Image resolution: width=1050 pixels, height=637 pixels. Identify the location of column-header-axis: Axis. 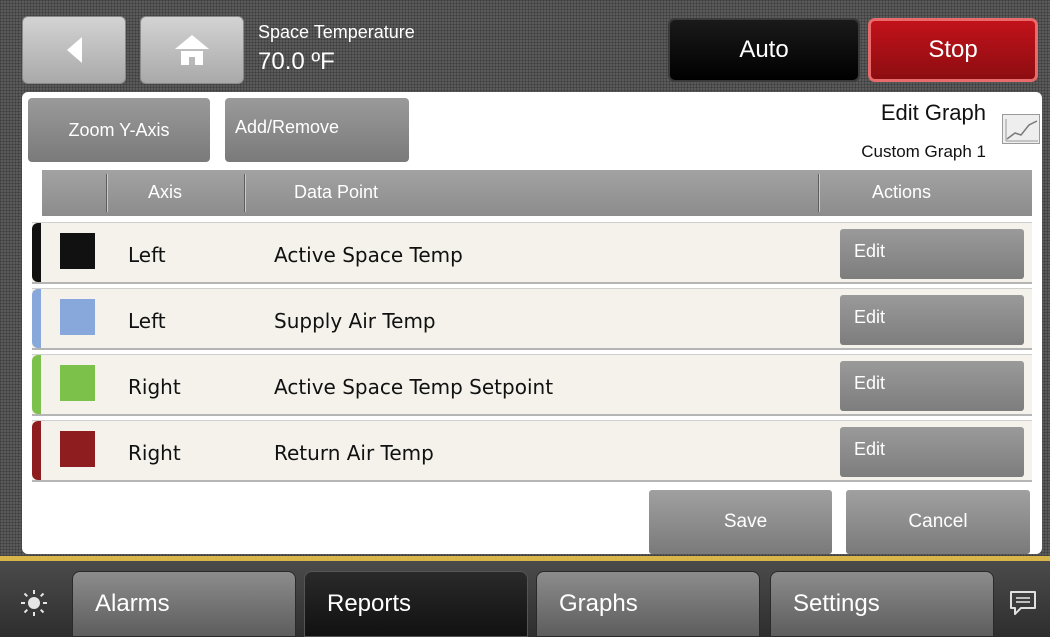
(165, 192).